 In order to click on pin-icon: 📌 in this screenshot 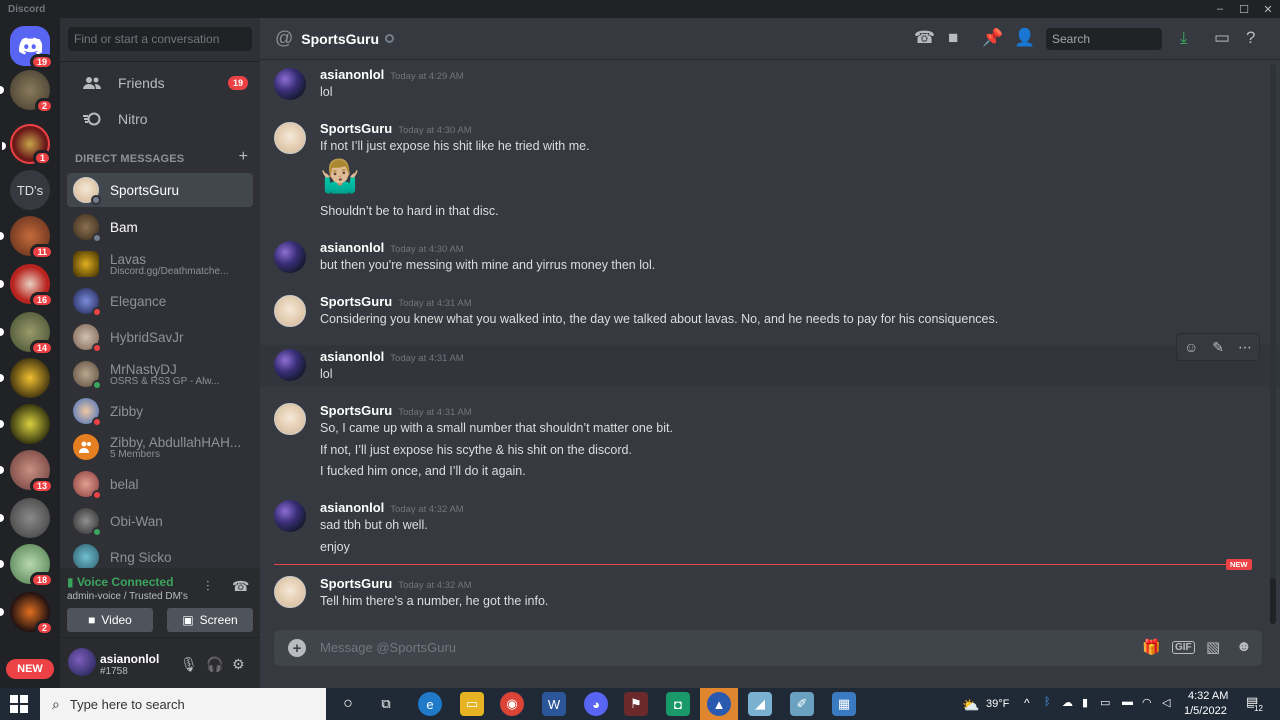, I will do `click(992, 38)`.